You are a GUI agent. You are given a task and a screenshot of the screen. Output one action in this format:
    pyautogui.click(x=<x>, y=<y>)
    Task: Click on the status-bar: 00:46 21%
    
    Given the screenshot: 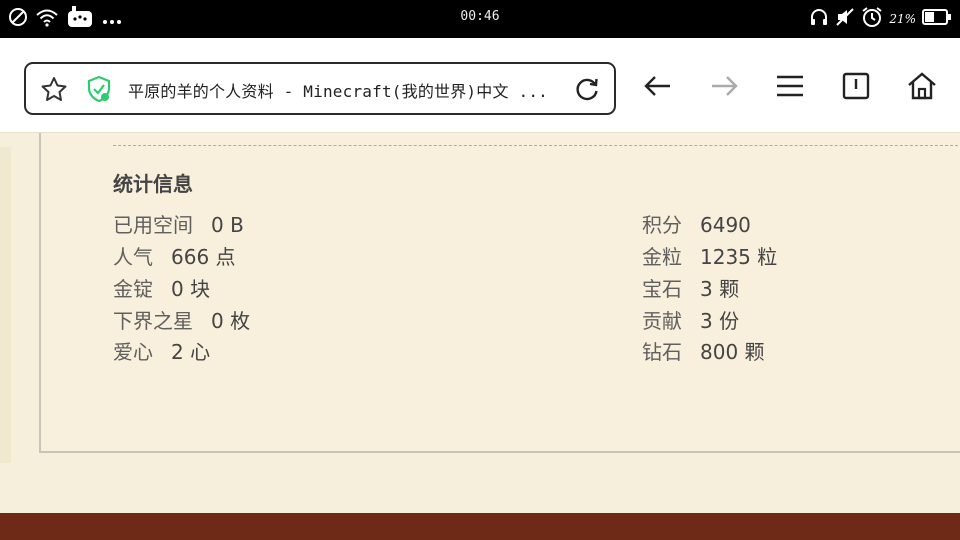 What is the action you would take?
    pyautogui.click(x=480, y=19)
    